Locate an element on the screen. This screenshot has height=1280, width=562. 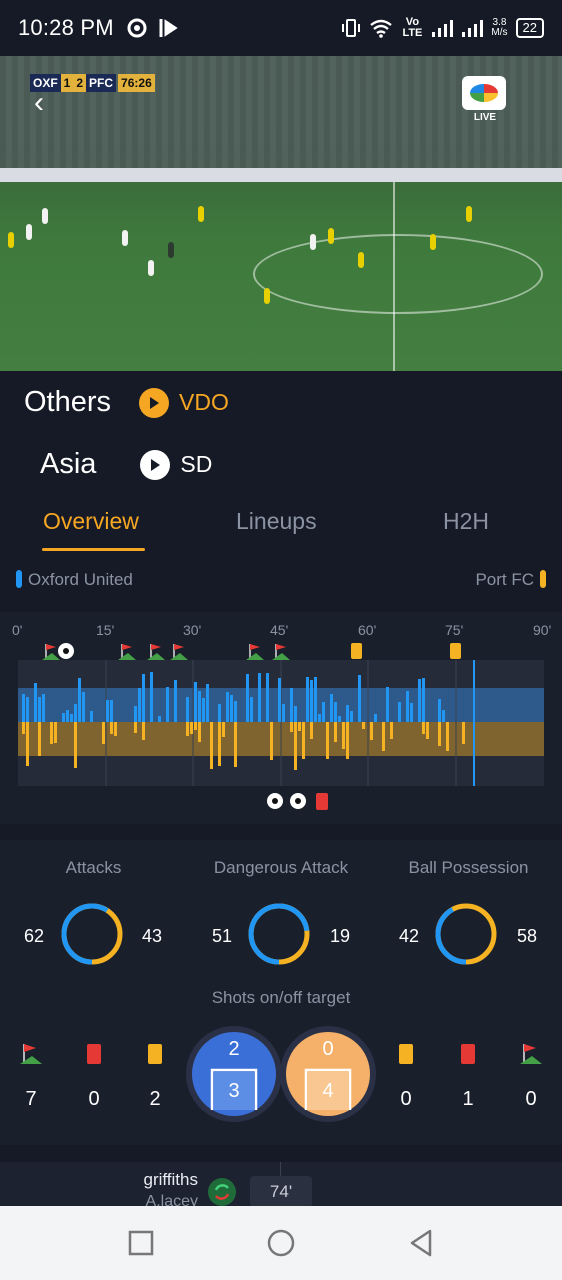
stream-quality: SD is located at coordinates (196, 464).